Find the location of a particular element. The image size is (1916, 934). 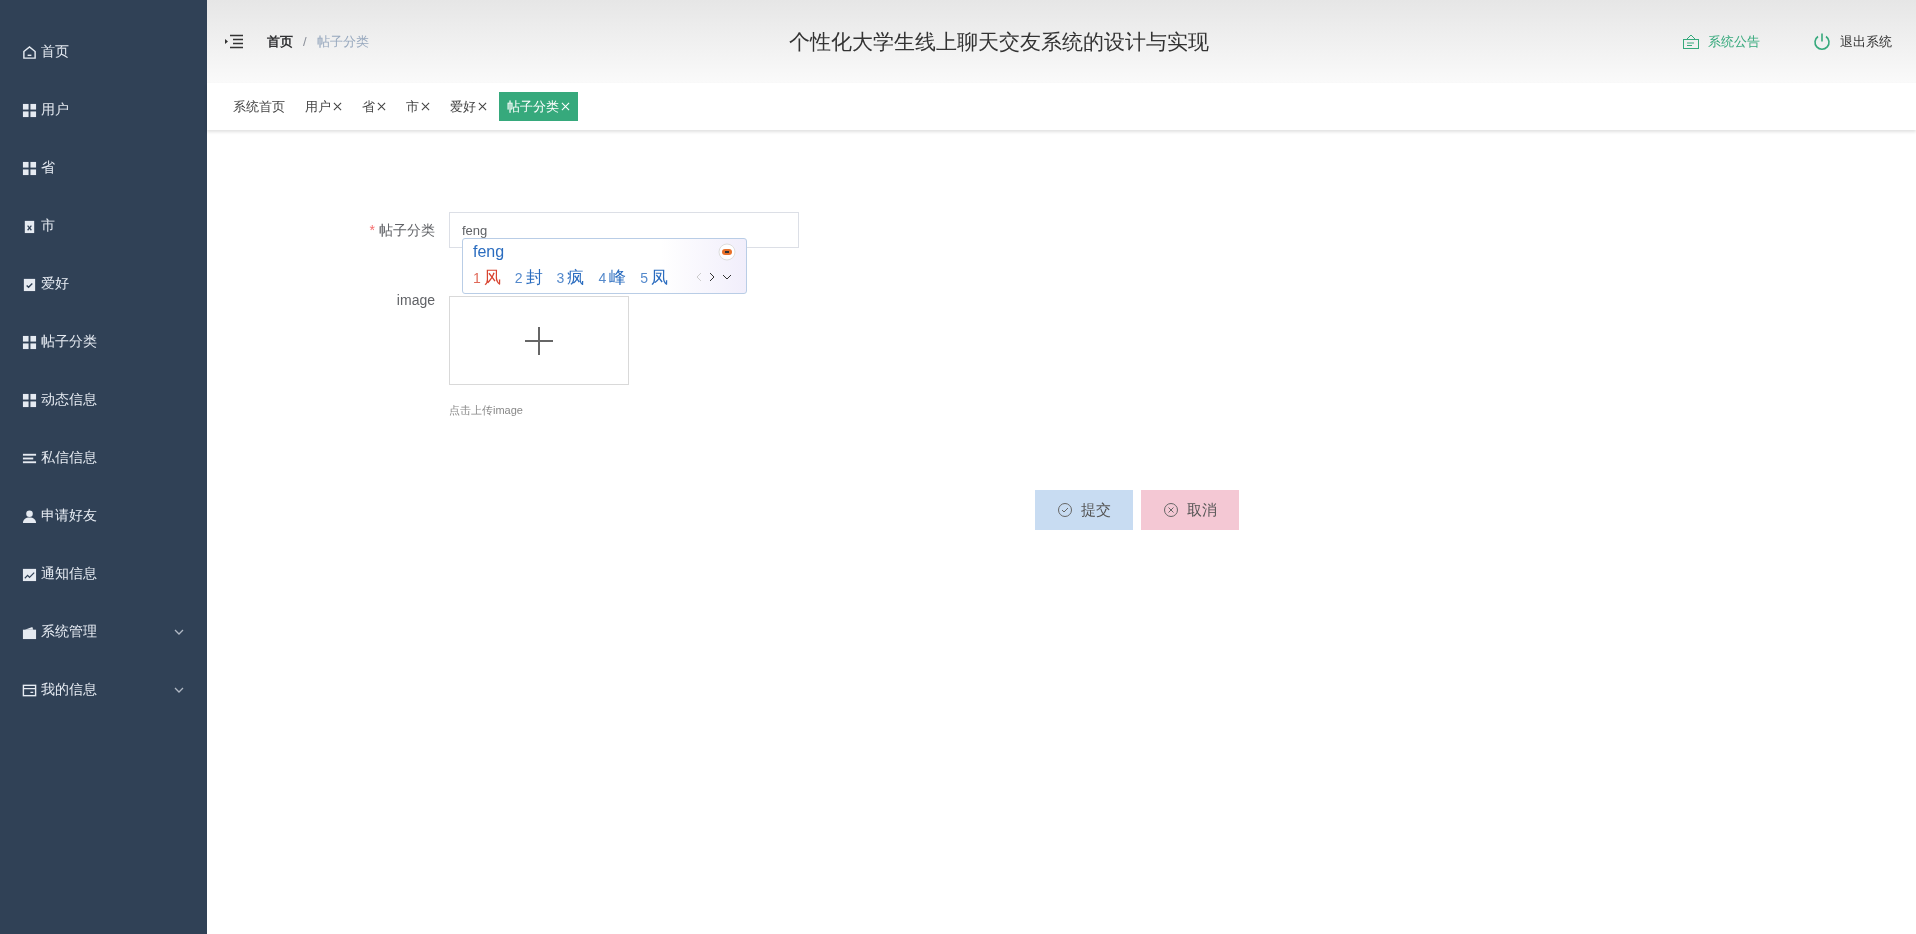

page-title: 个性化大学生线上聊天交友系统的设计与实现 is located at coordinates (999, 41).